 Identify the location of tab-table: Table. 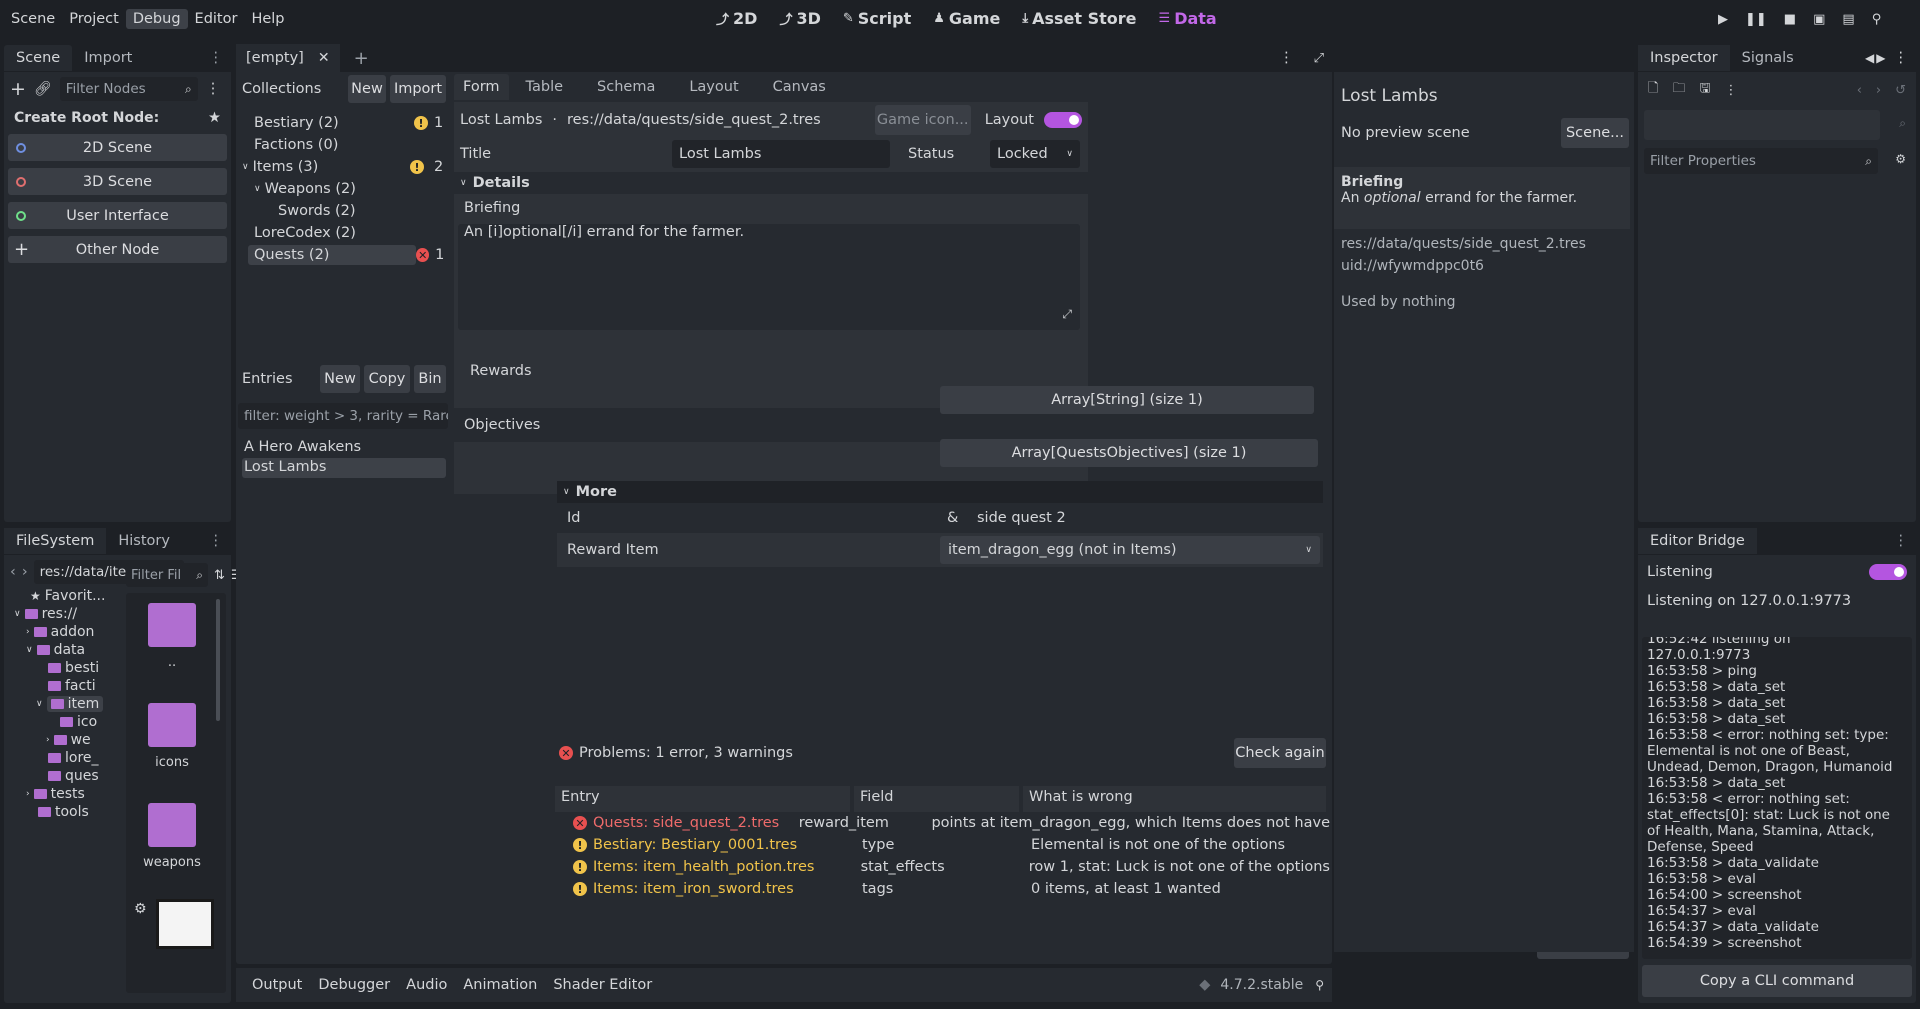
(545, 87).